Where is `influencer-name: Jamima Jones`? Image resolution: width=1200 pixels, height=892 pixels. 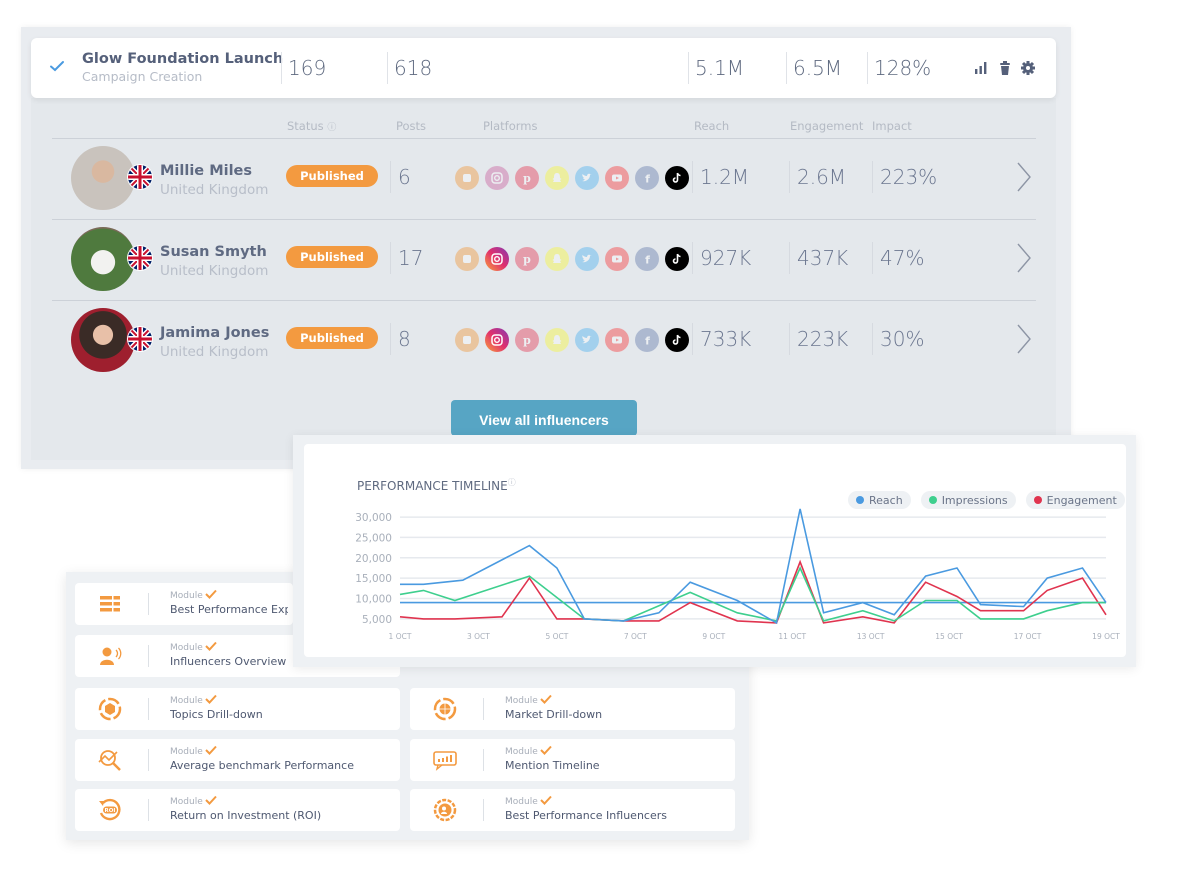 influencer-name: Jamima Jones is located at coordinates (214, 333).